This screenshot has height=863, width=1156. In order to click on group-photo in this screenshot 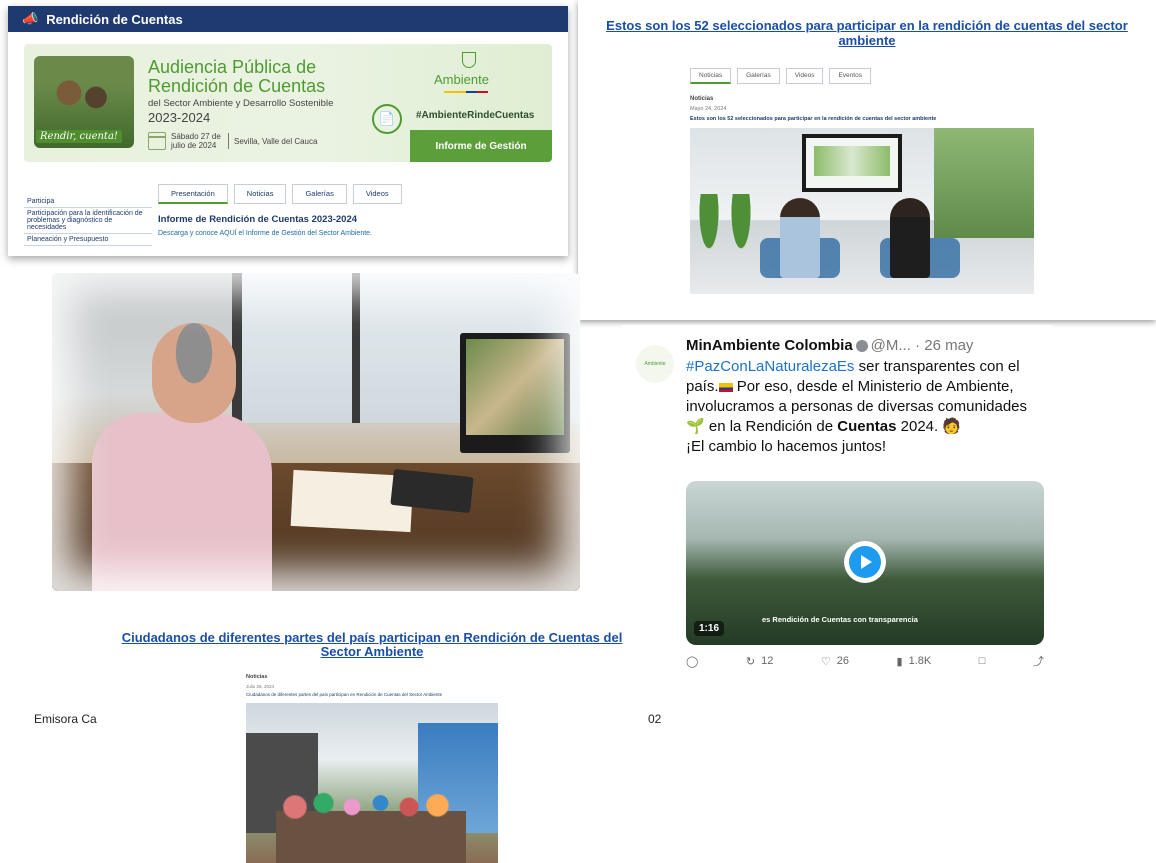, I will do `click(372, 783)`.